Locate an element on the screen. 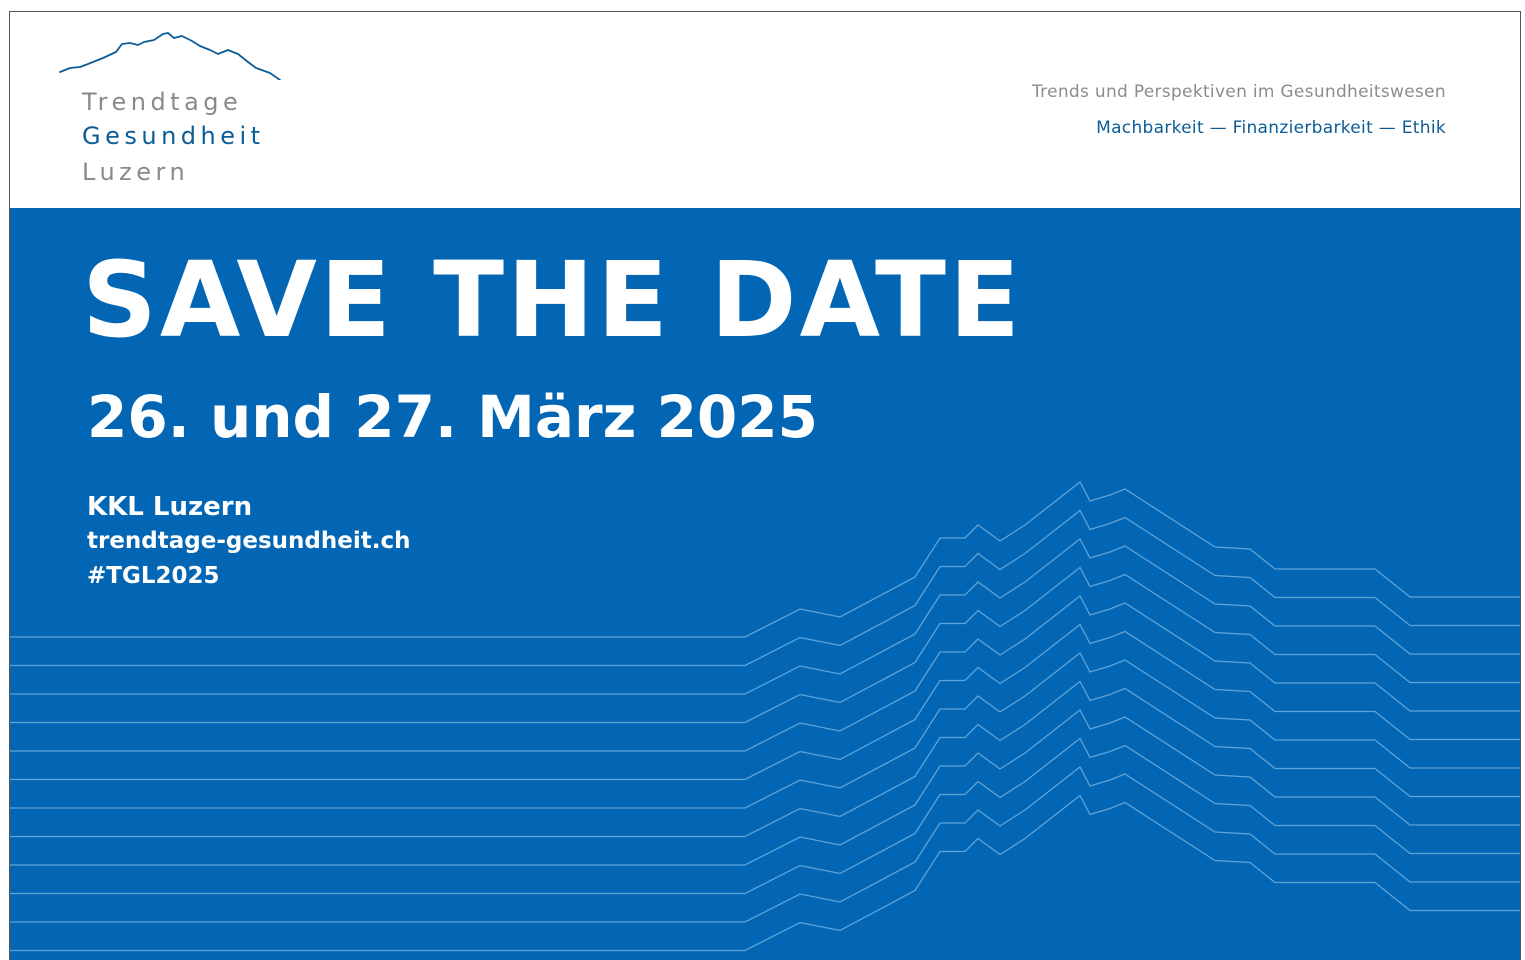 The height and width of the screenshot is (960, 1525). logo-text-gesundheit: Gesundheit is located at coordinates (173, 136).